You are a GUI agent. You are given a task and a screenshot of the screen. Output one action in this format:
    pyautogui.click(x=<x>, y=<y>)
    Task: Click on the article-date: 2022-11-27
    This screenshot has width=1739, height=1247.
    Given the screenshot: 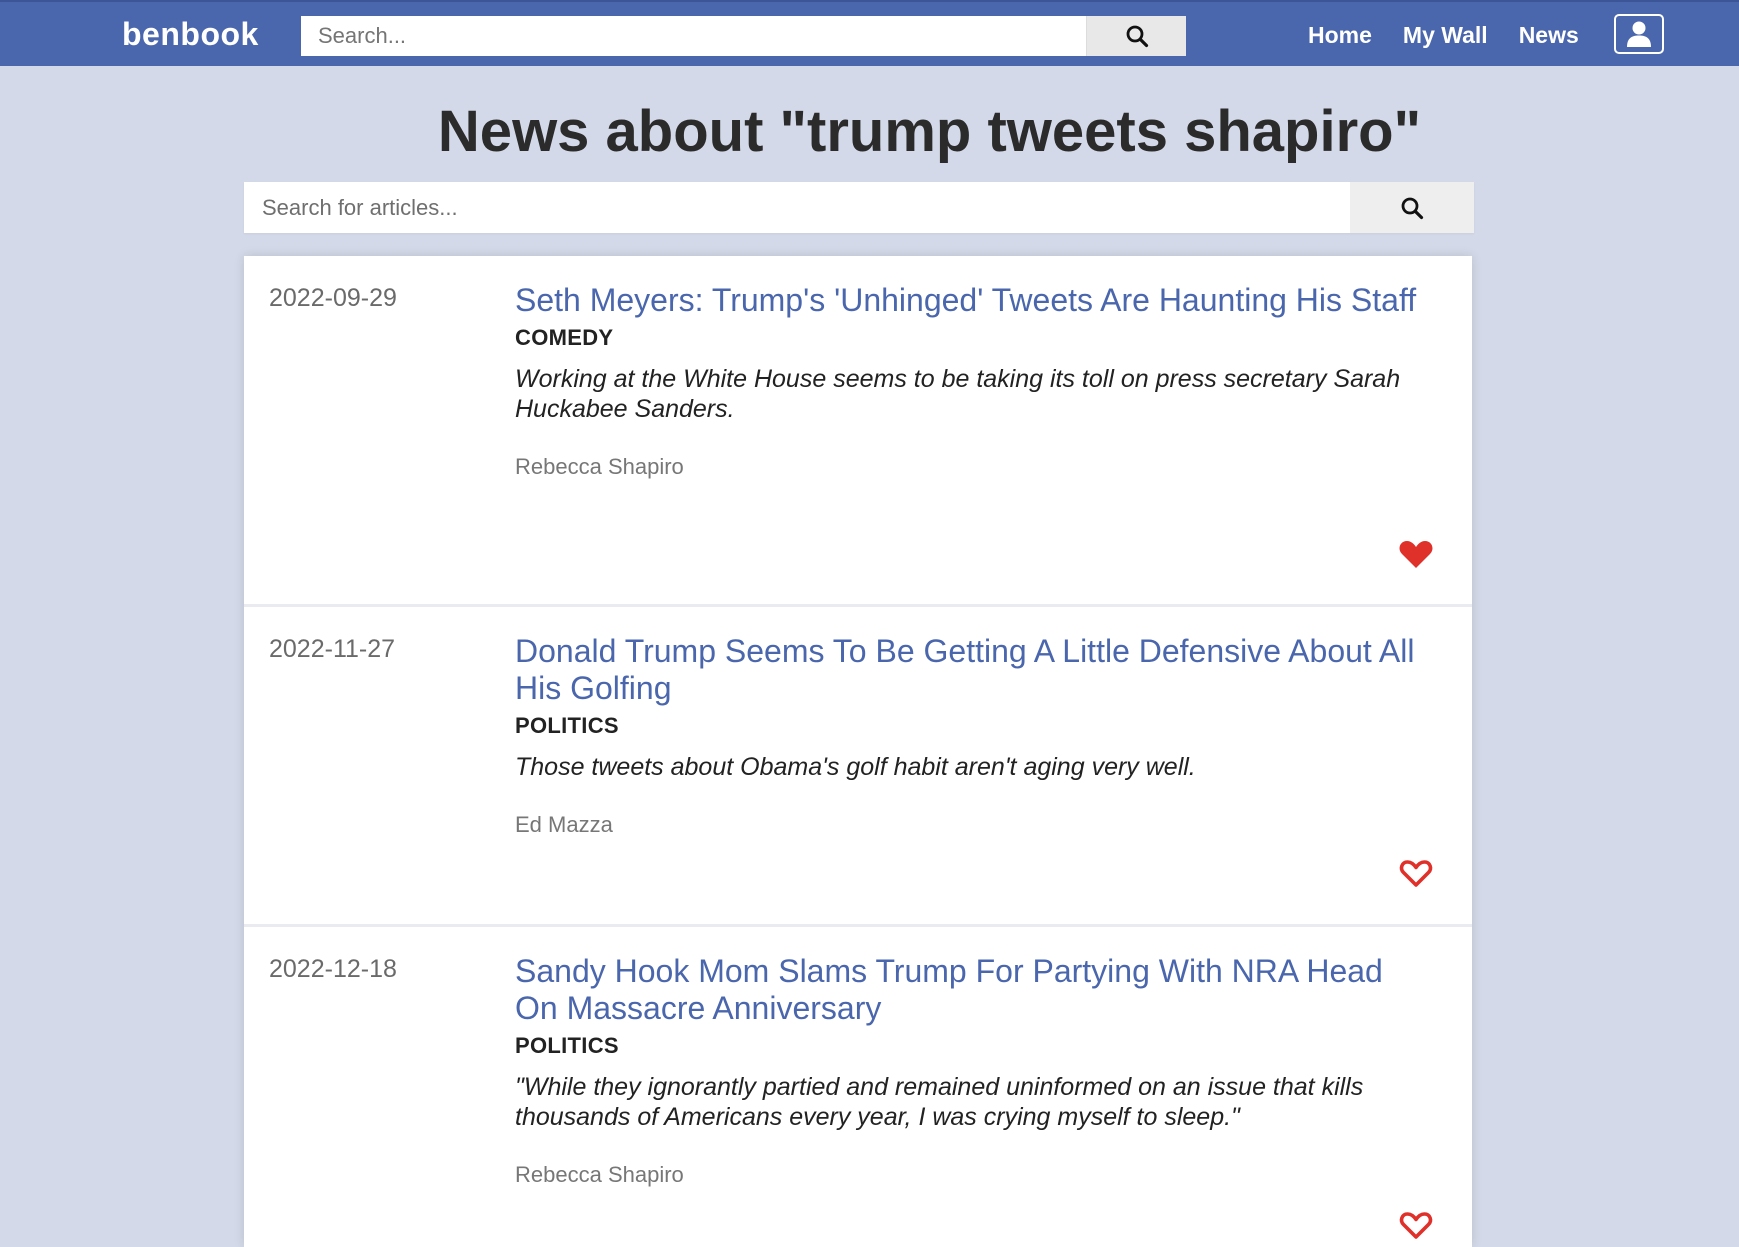 What is the action you would take?
    pyautogui.click(x=332, y=649)
    